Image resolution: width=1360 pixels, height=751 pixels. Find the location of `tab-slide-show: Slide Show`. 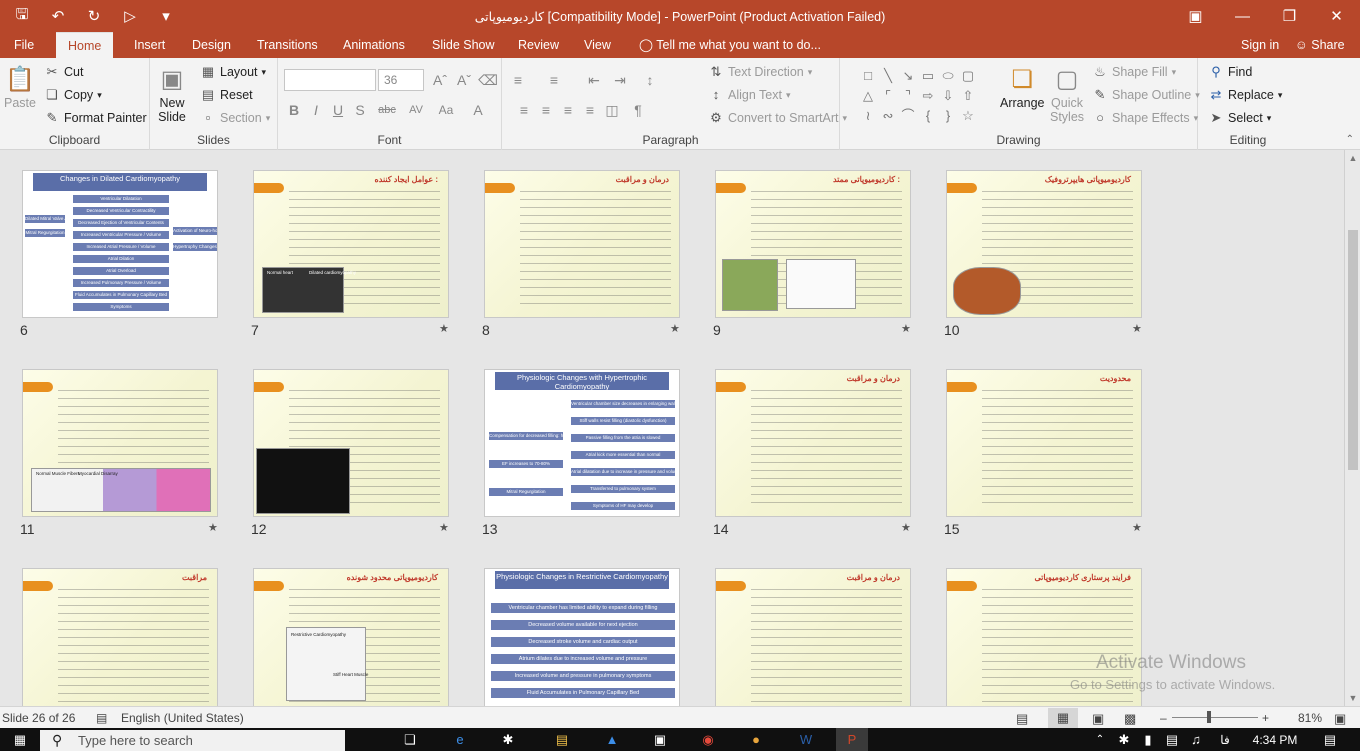

tab-slide-show: Slide Show is located at coordinates (463, 45).